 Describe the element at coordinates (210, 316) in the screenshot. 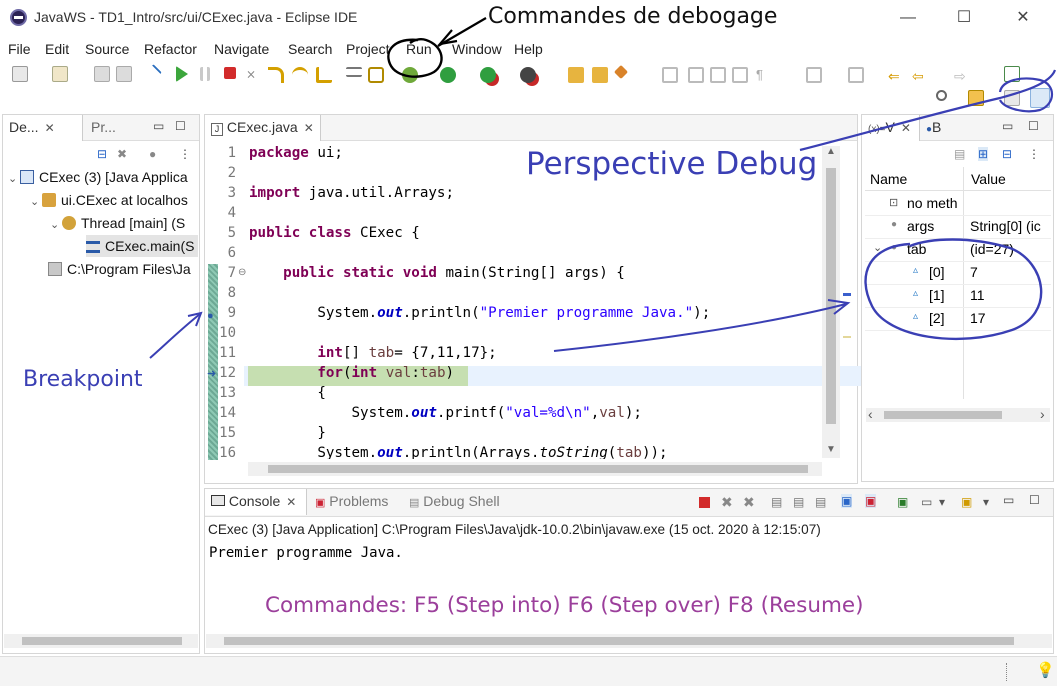

I see `breakpoint-icon: ●` at that location.